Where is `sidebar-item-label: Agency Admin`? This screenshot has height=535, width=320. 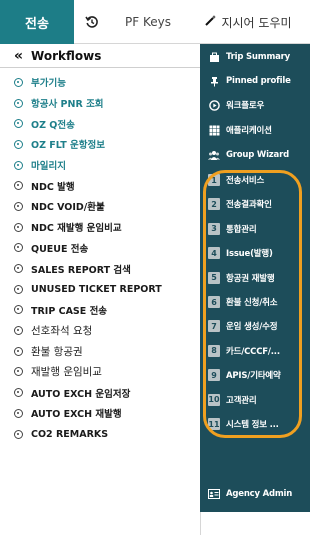 sidebar-item-label: Agency Admin is located at coordinates (259, 494).